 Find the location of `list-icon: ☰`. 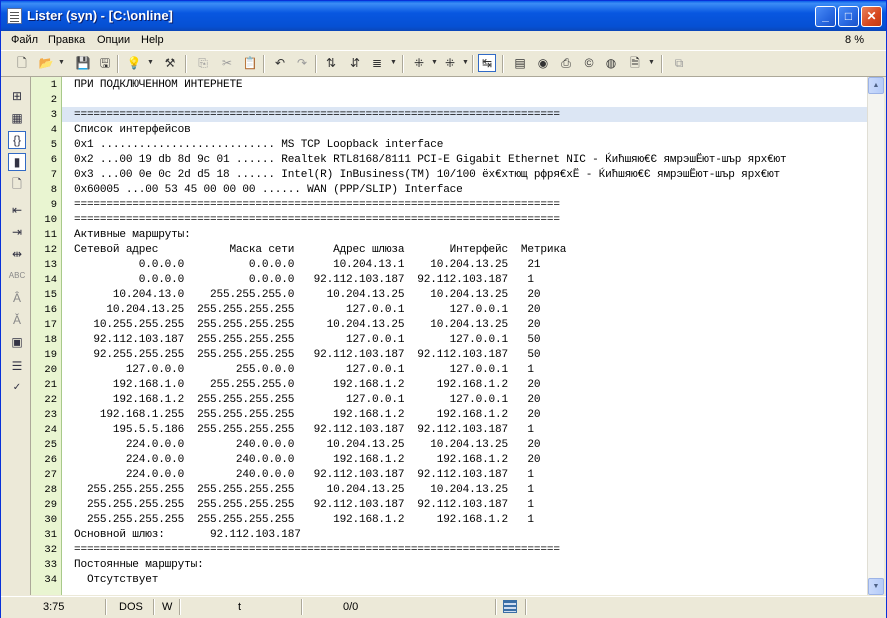

list-icon: ☰ is located at coordinates (17, 366).